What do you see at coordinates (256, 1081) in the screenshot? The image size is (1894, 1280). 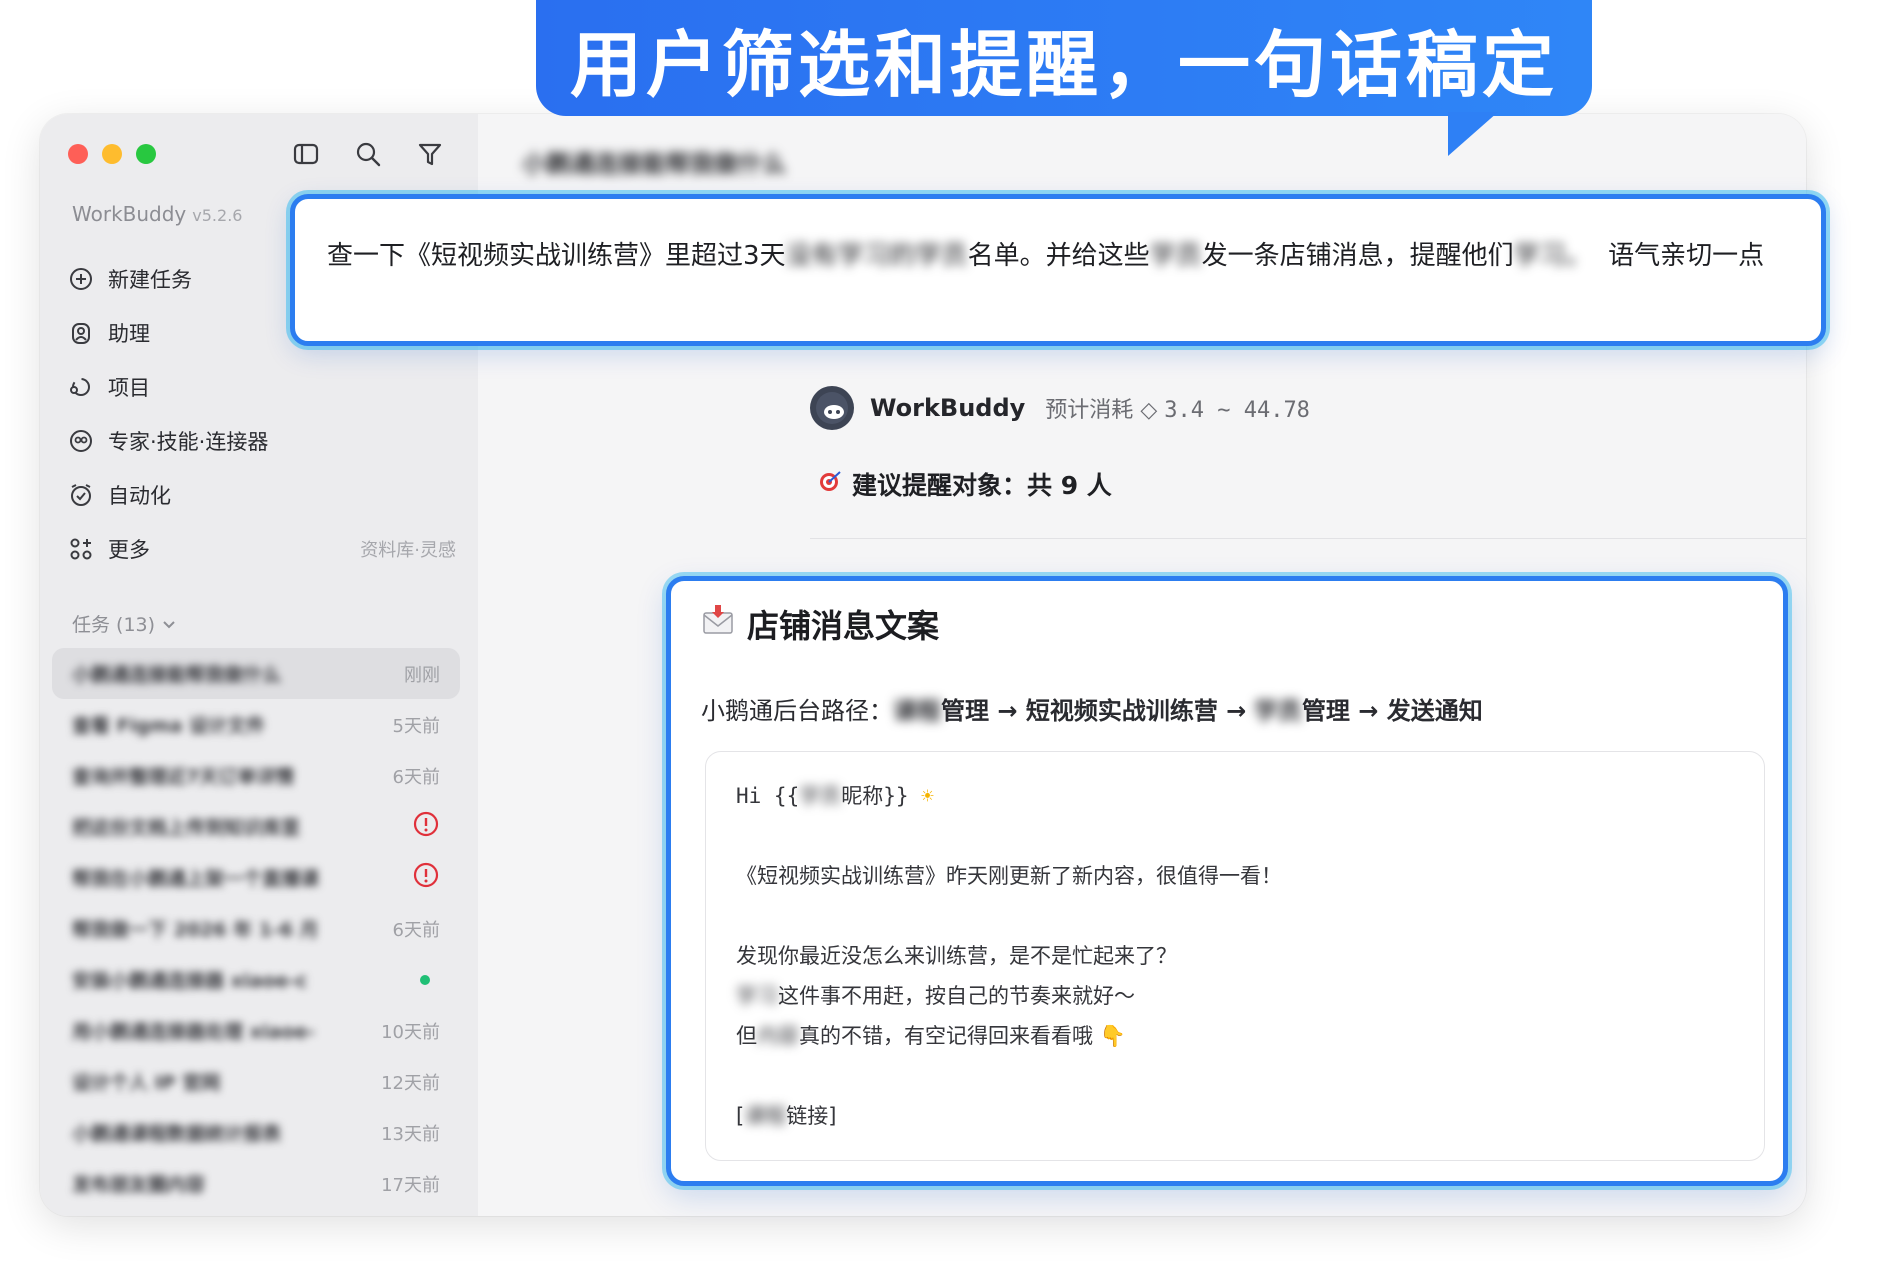 I see `task-item: 设计个人 IP 官网 12天前` at bounding box center [256, 1081].